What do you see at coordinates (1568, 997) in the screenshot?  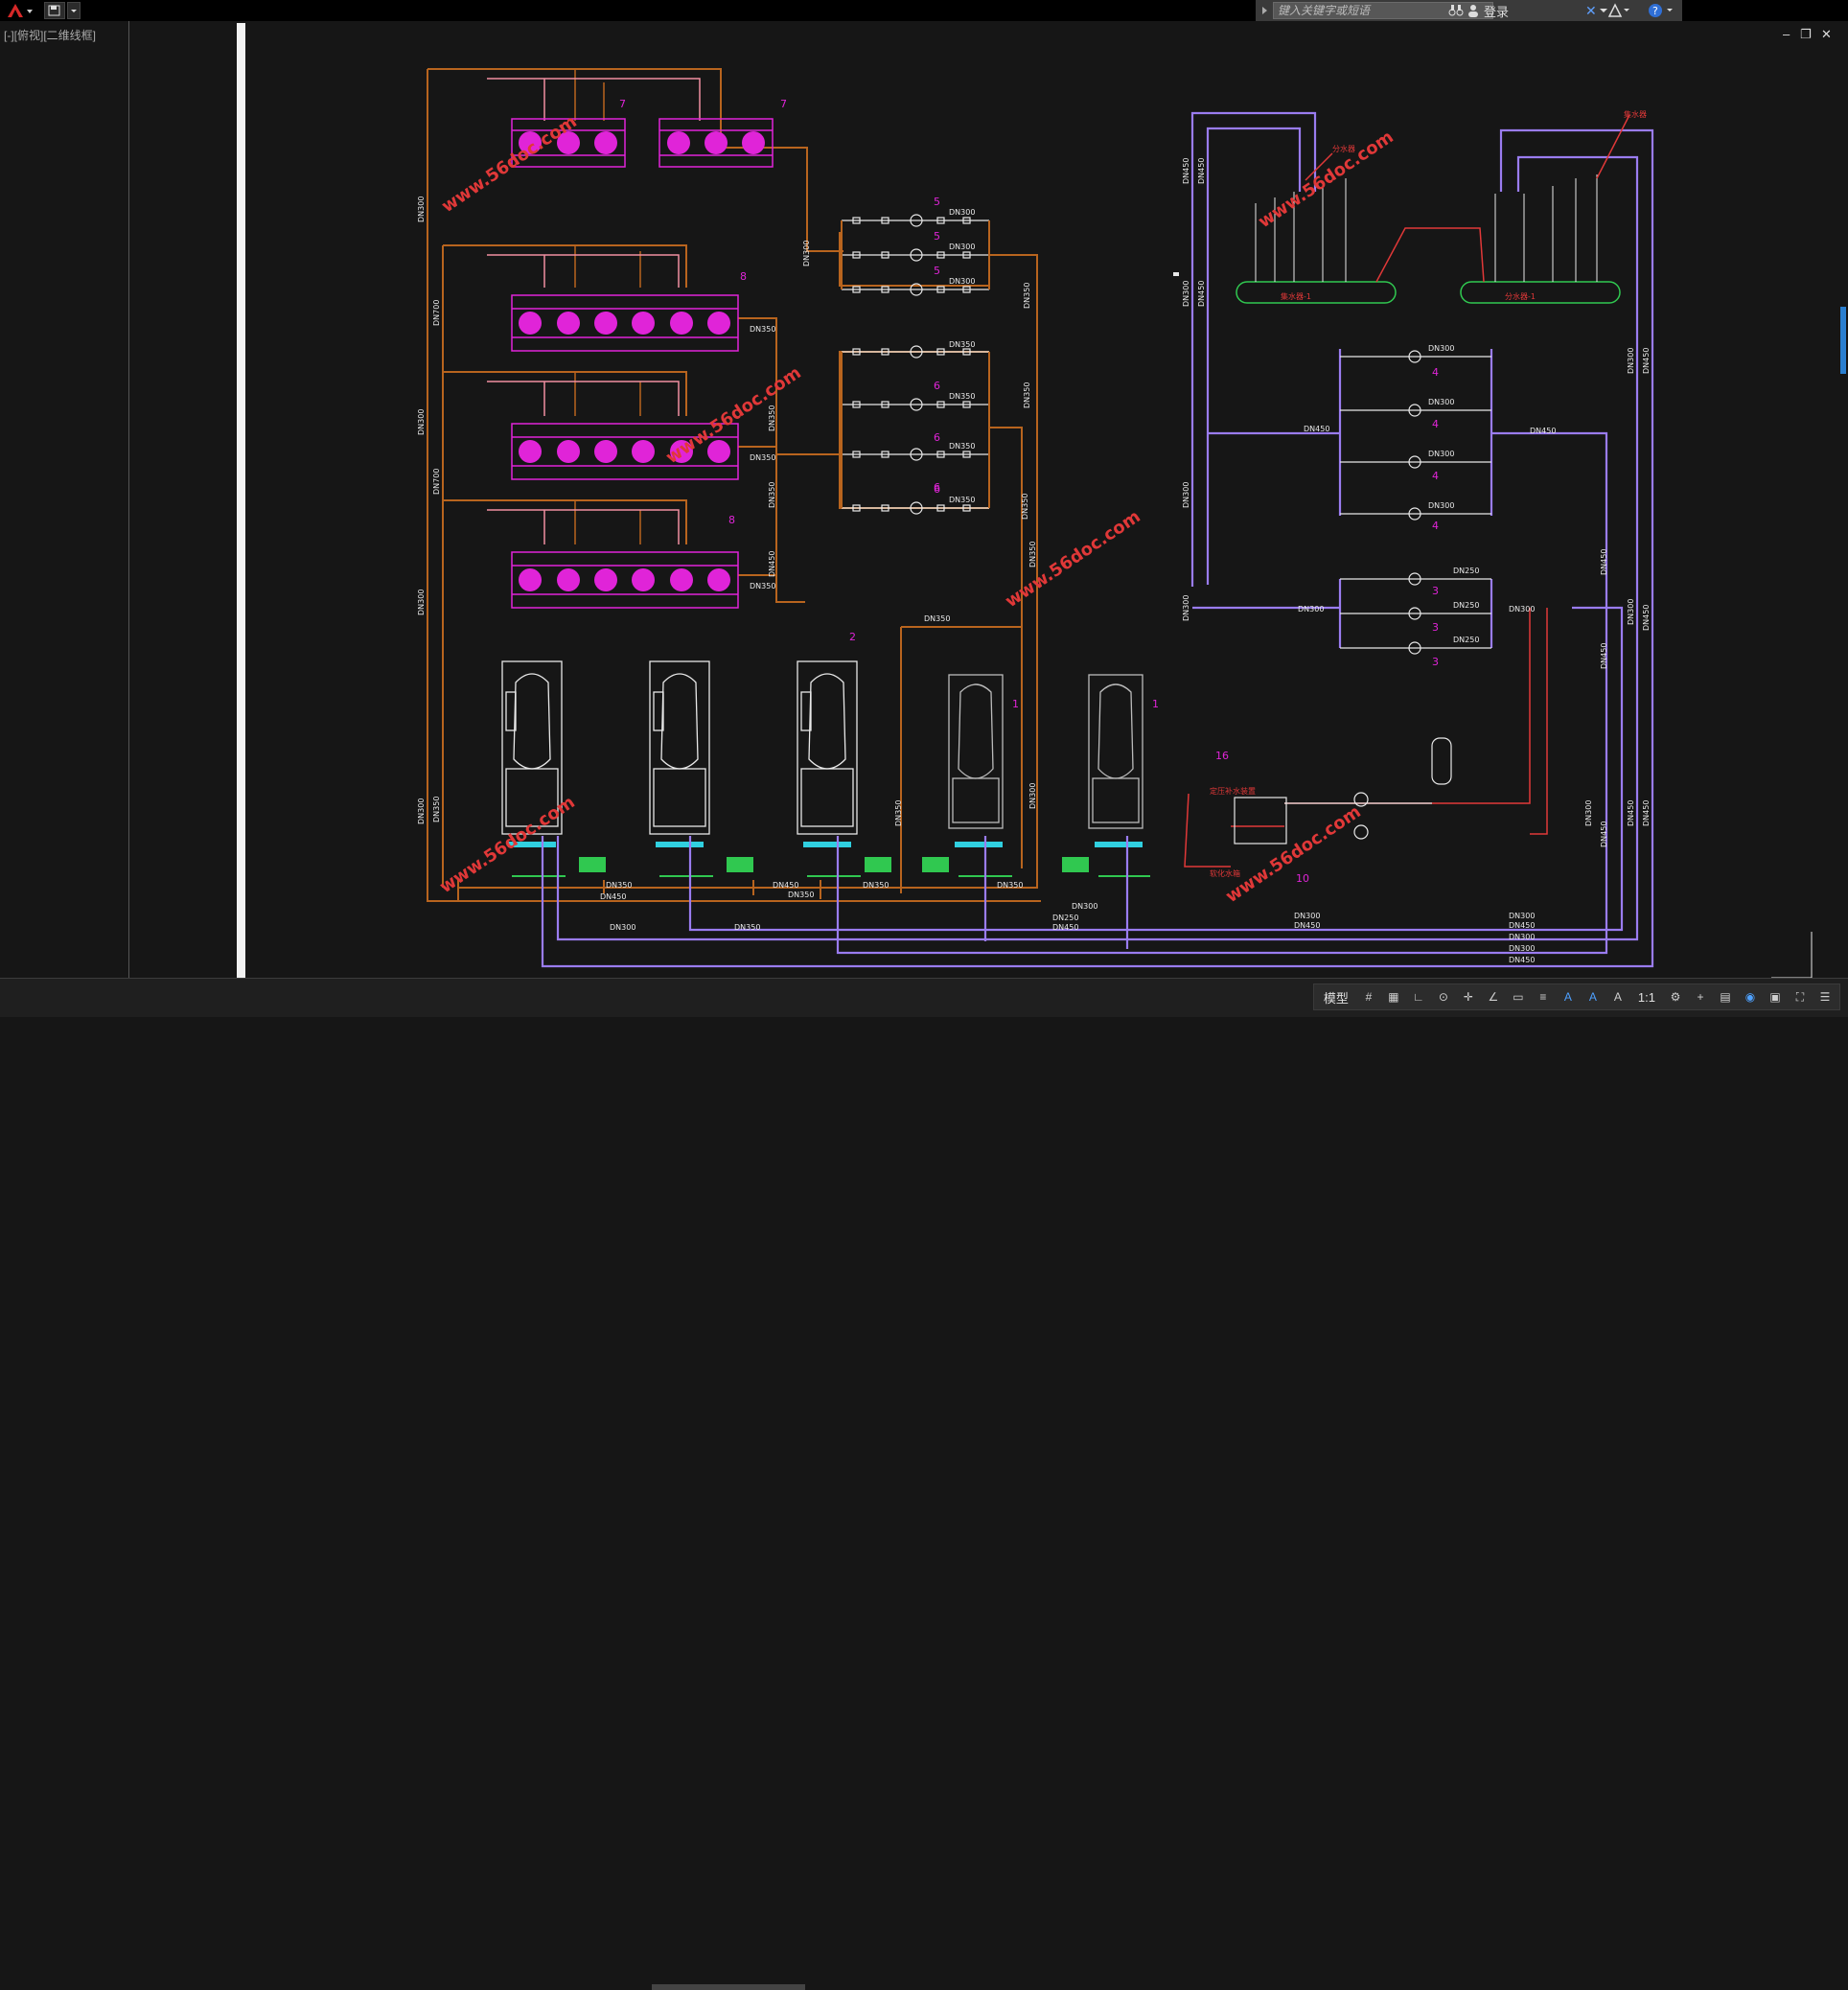 I see `annotation-visibility-icon: A` at bounding box center [1568, 997].